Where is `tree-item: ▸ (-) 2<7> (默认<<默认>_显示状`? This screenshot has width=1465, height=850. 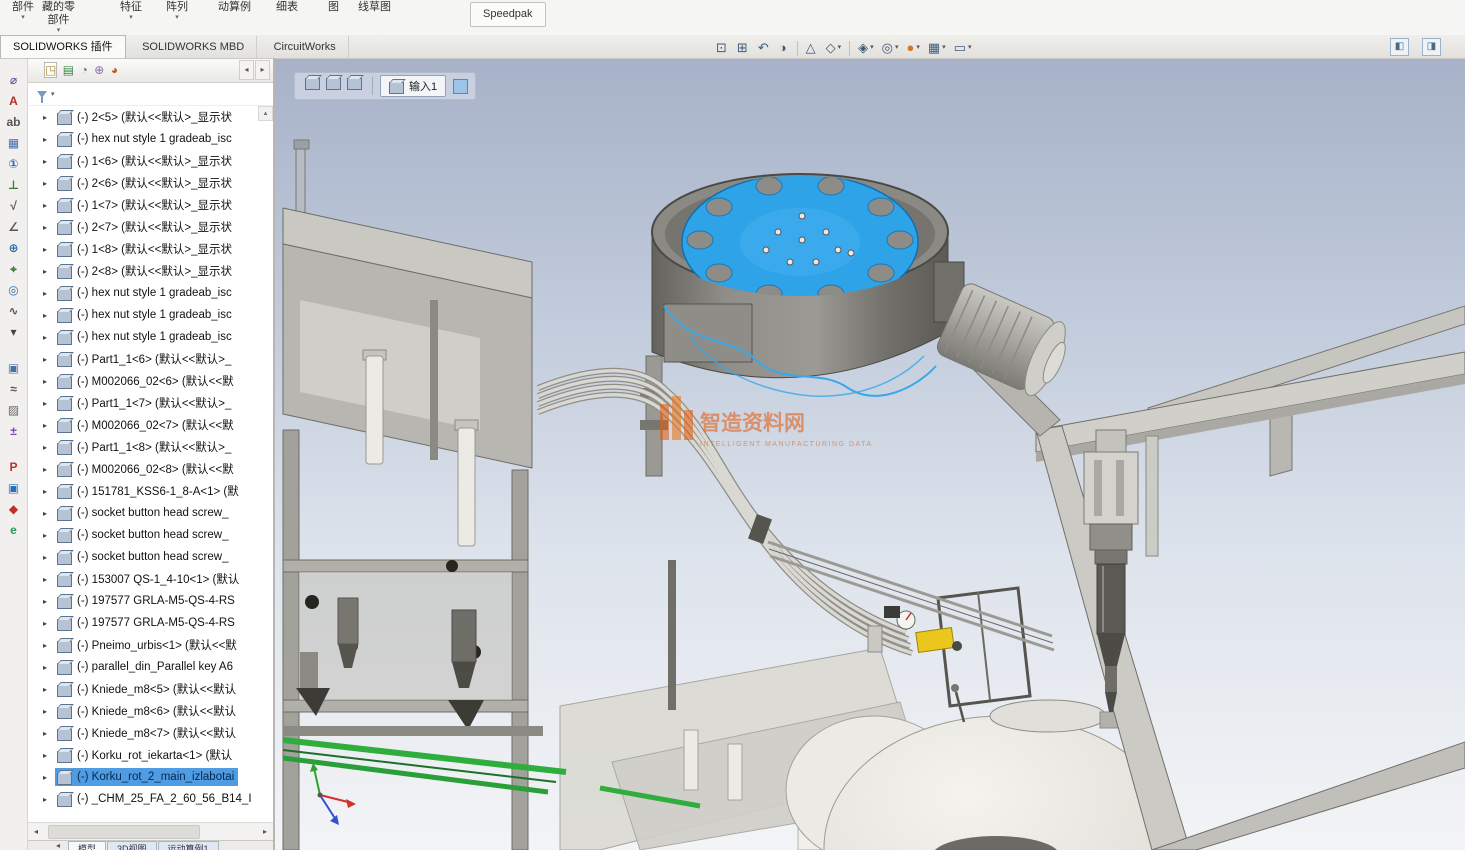 tree-item: ▸ (-) 2<7> (默认<<默认>_显示状 is located at coordinates (143, 227).